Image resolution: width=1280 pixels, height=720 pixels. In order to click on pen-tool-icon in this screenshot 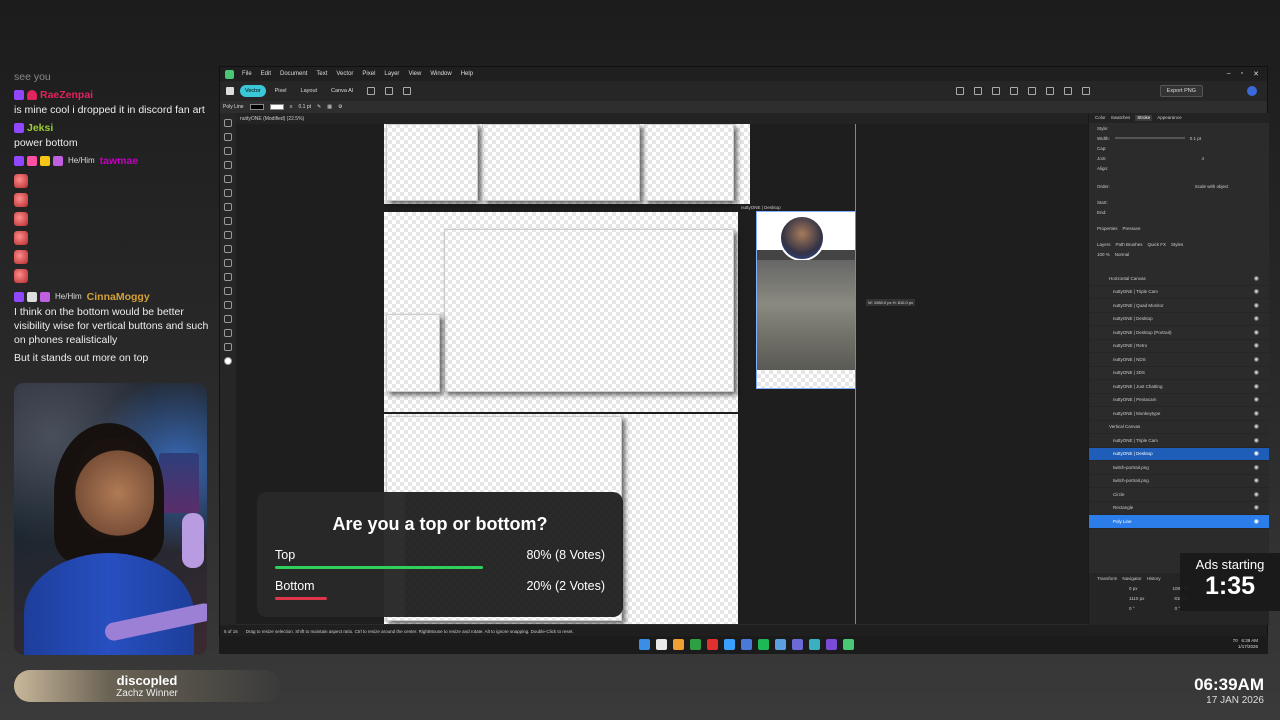, I will do `click(228, 193)`.